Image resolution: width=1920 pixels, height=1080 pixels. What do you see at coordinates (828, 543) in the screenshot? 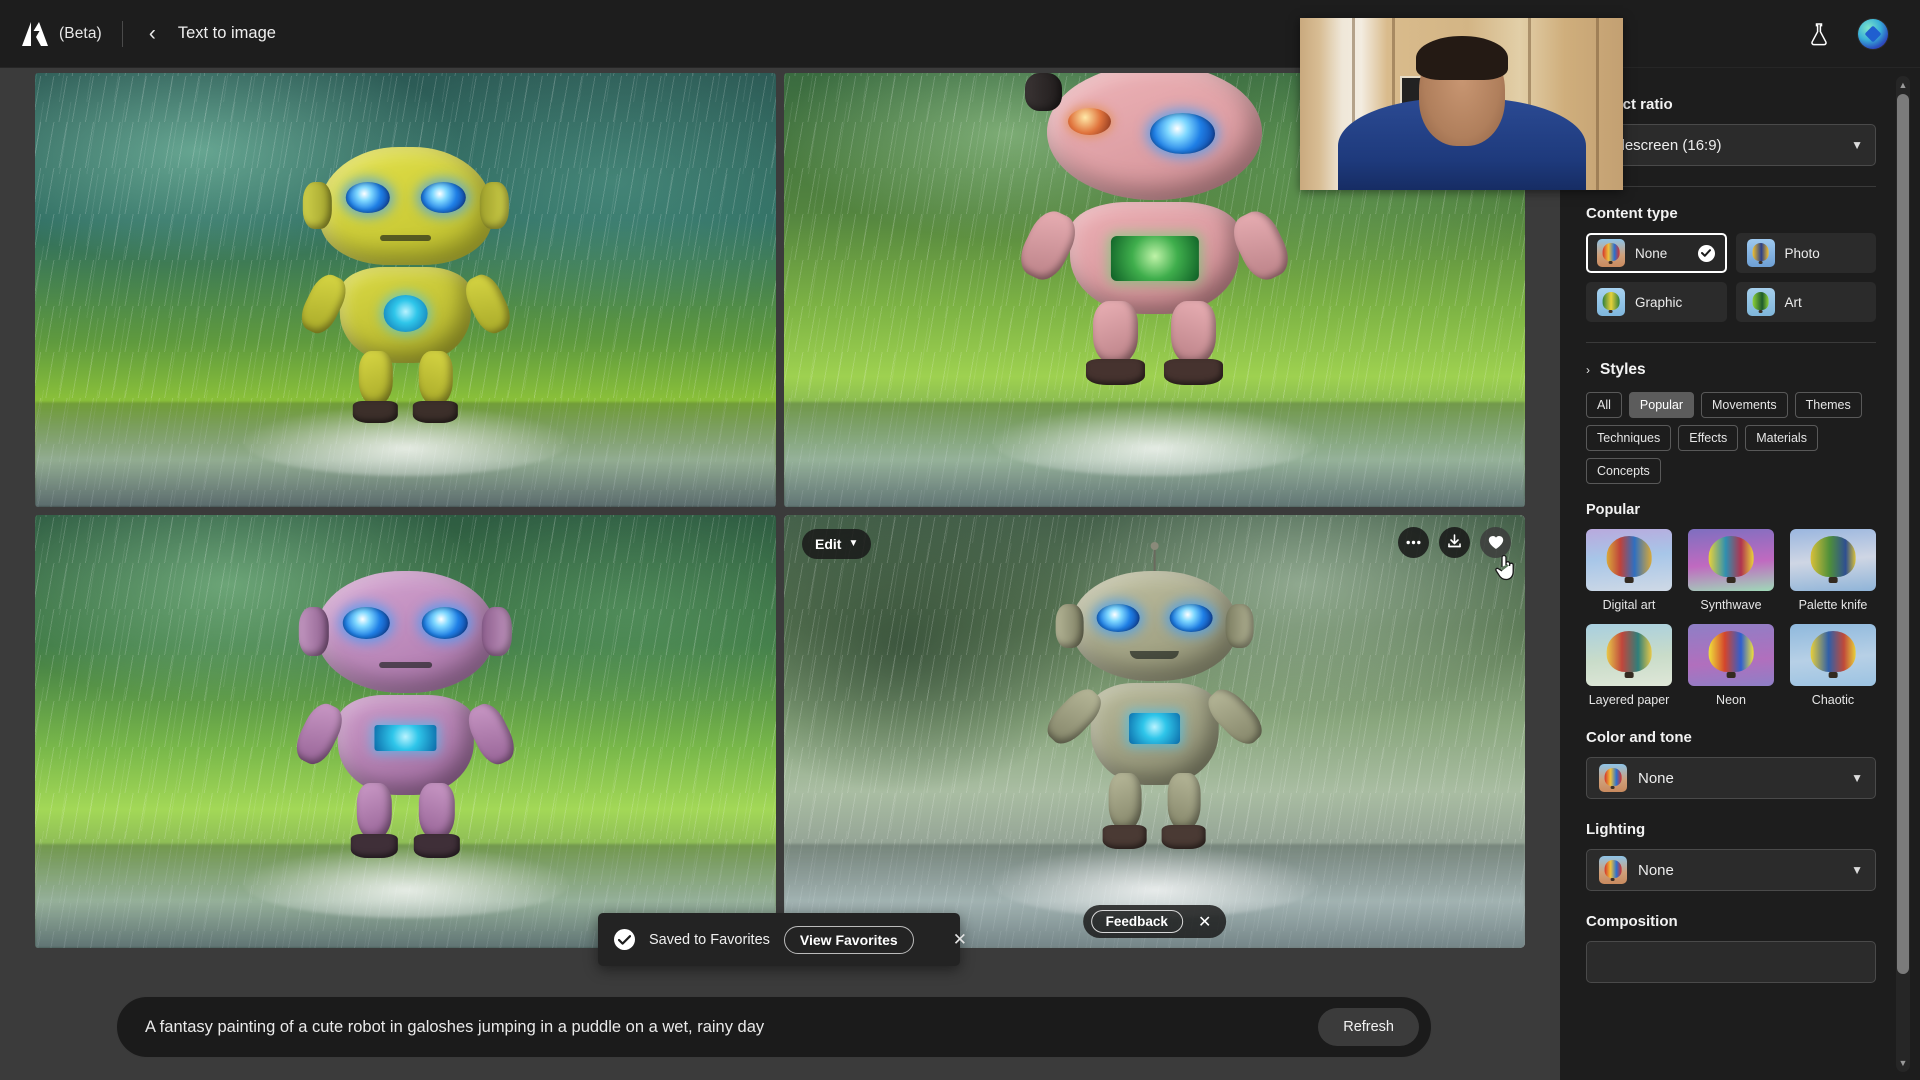
I see `edit-label: Edit` at bounding box center [828, 543].